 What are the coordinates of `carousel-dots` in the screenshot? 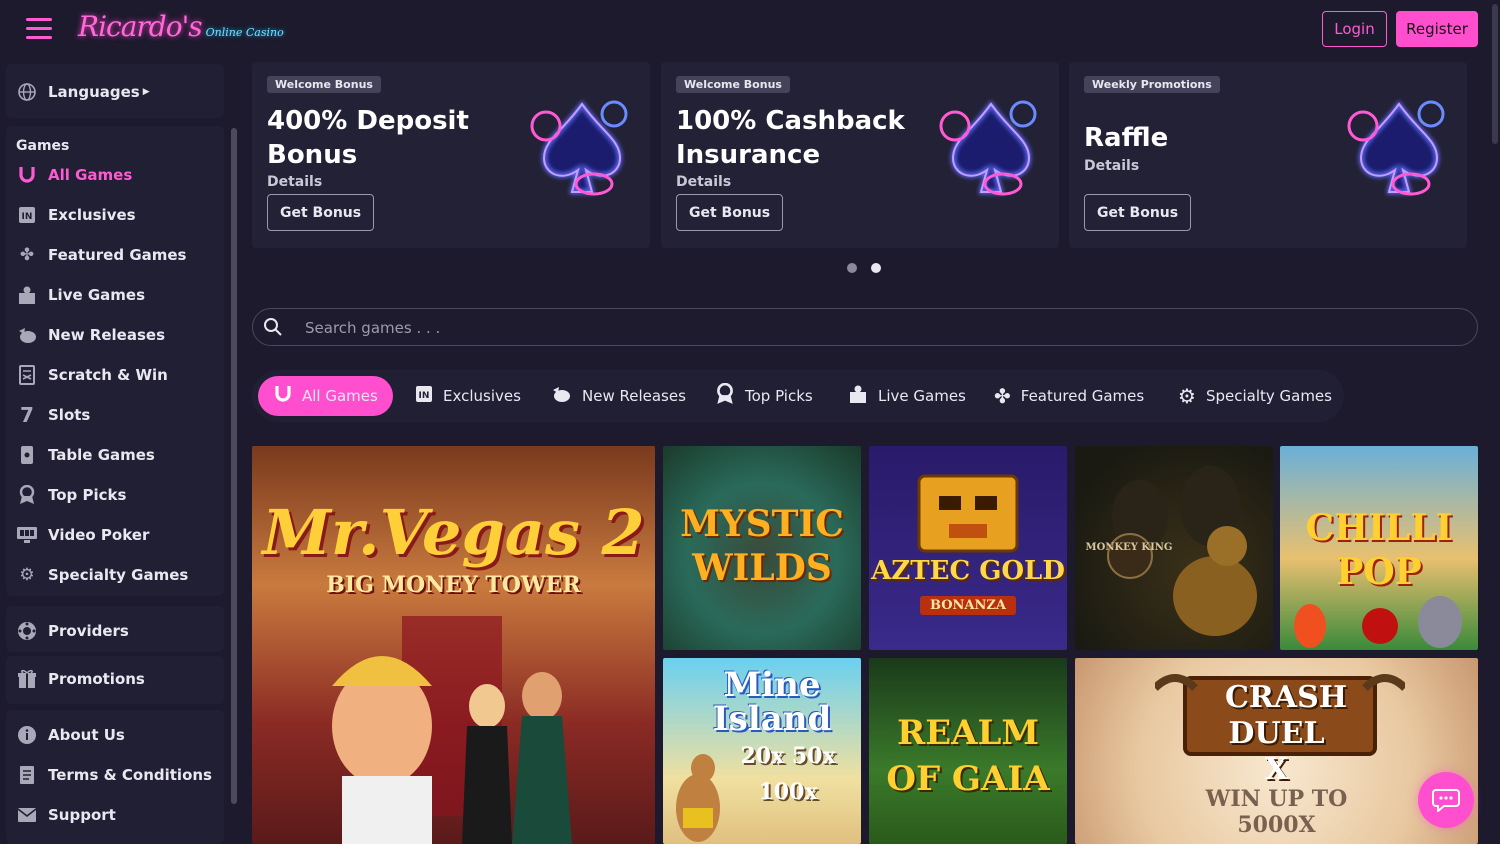 It's located at (864, 268).